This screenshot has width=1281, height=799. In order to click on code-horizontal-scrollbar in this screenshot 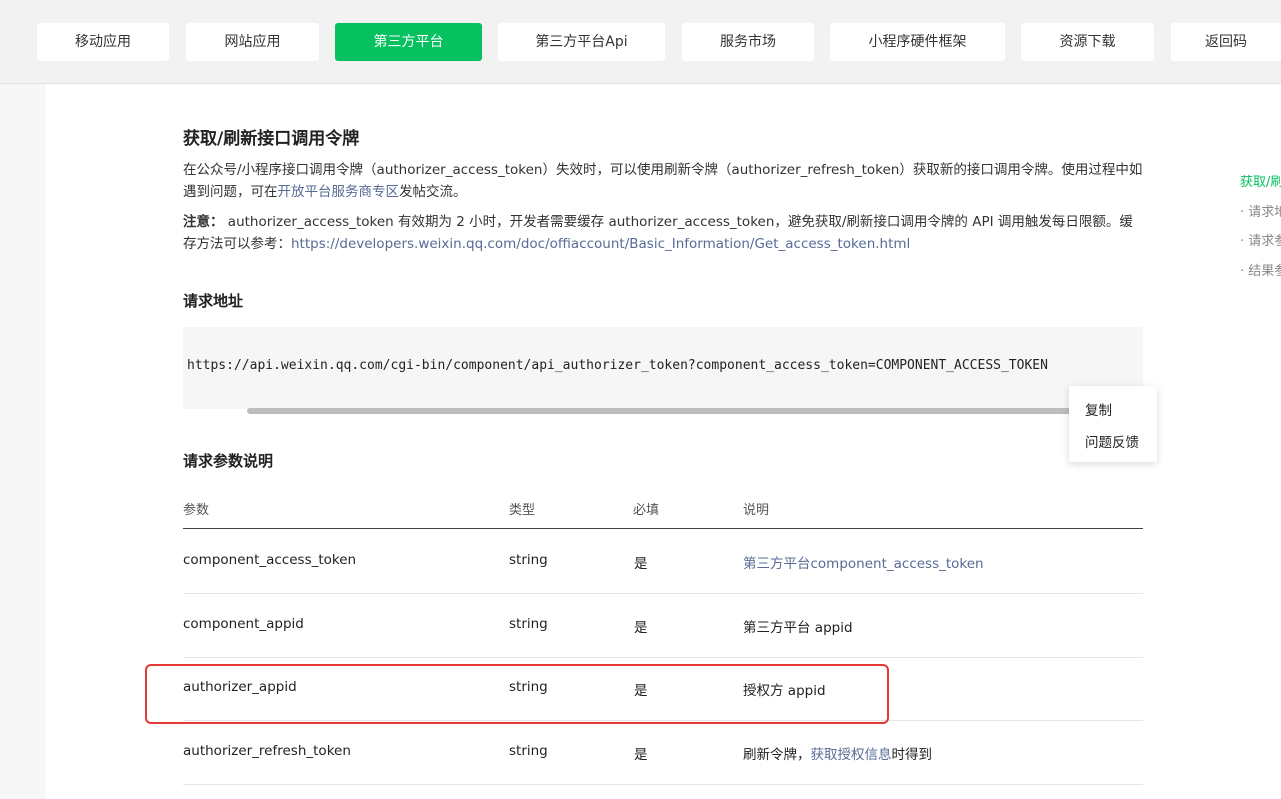, I will do `click(667, 411)`.